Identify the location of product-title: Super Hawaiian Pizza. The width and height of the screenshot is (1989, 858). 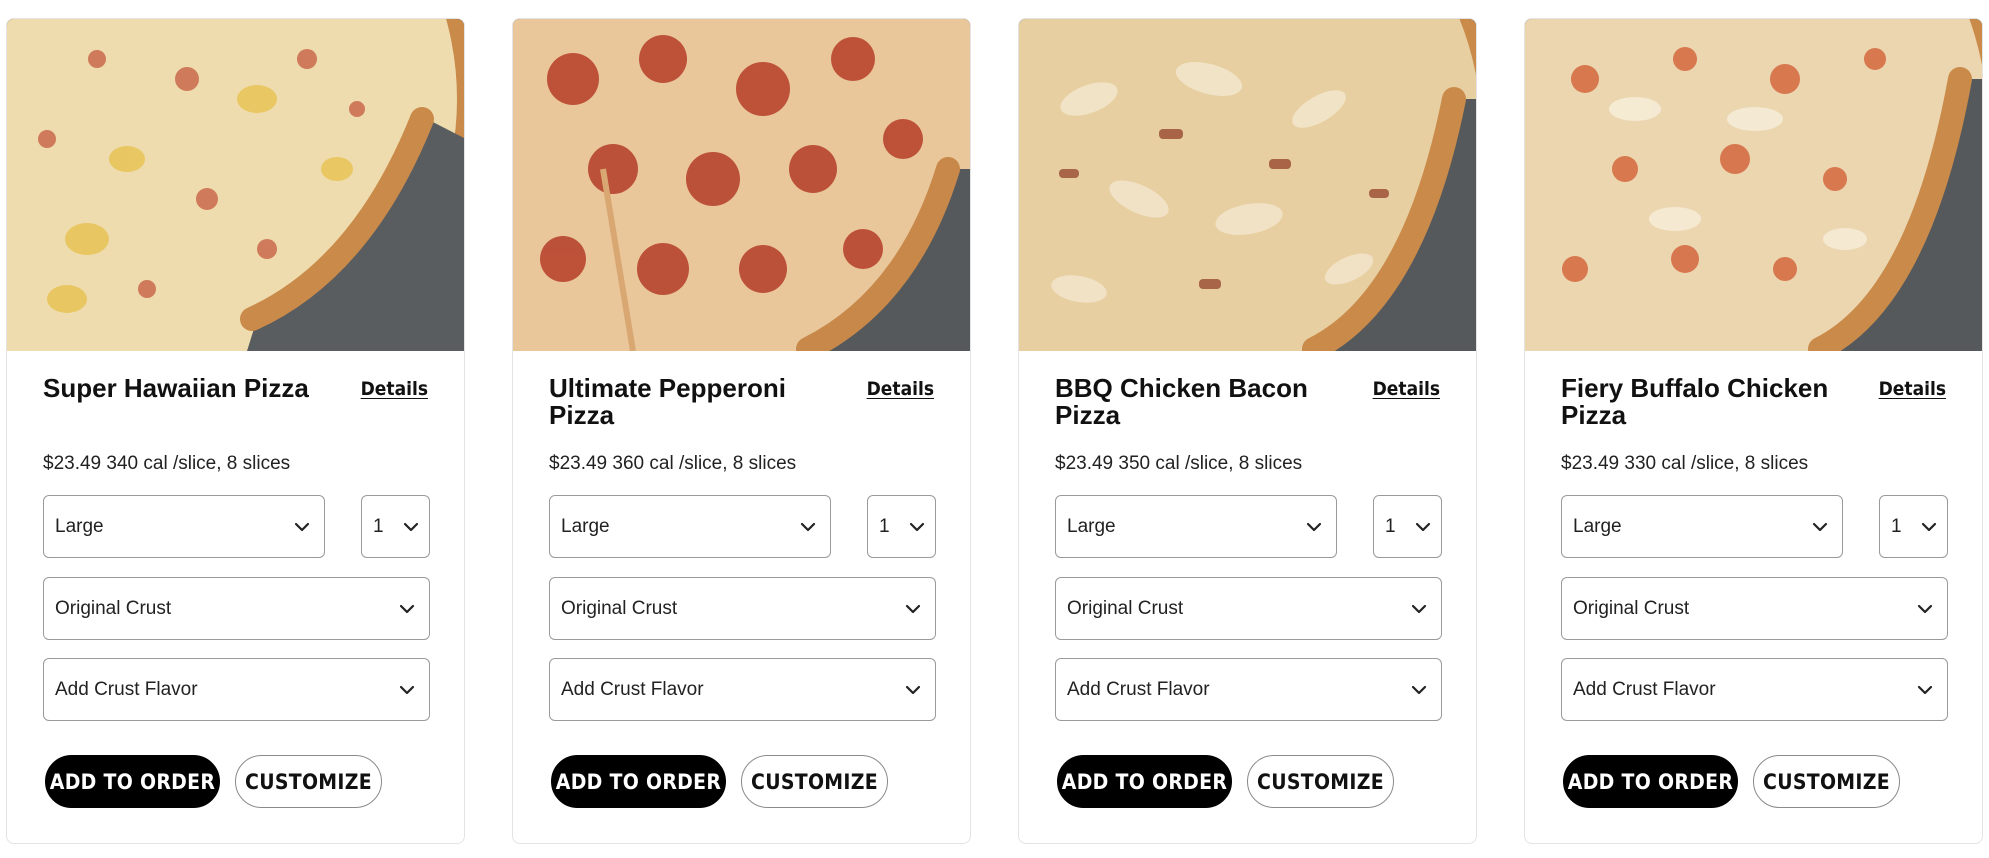
(176, 388).